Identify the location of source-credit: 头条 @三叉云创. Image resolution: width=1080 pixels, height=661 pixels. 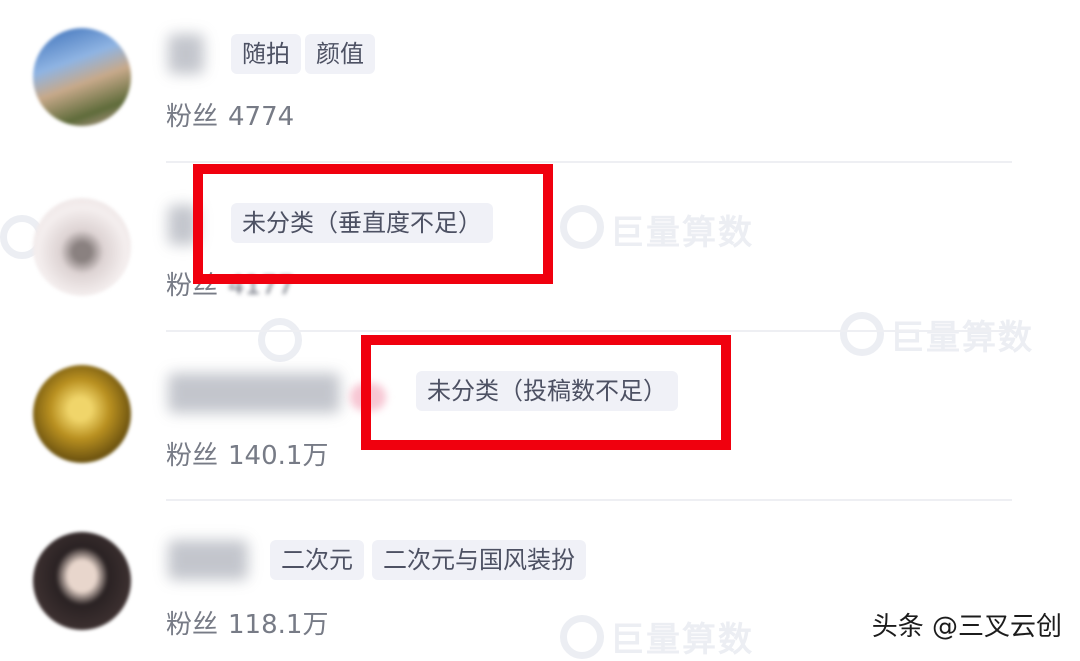
(966, 627).